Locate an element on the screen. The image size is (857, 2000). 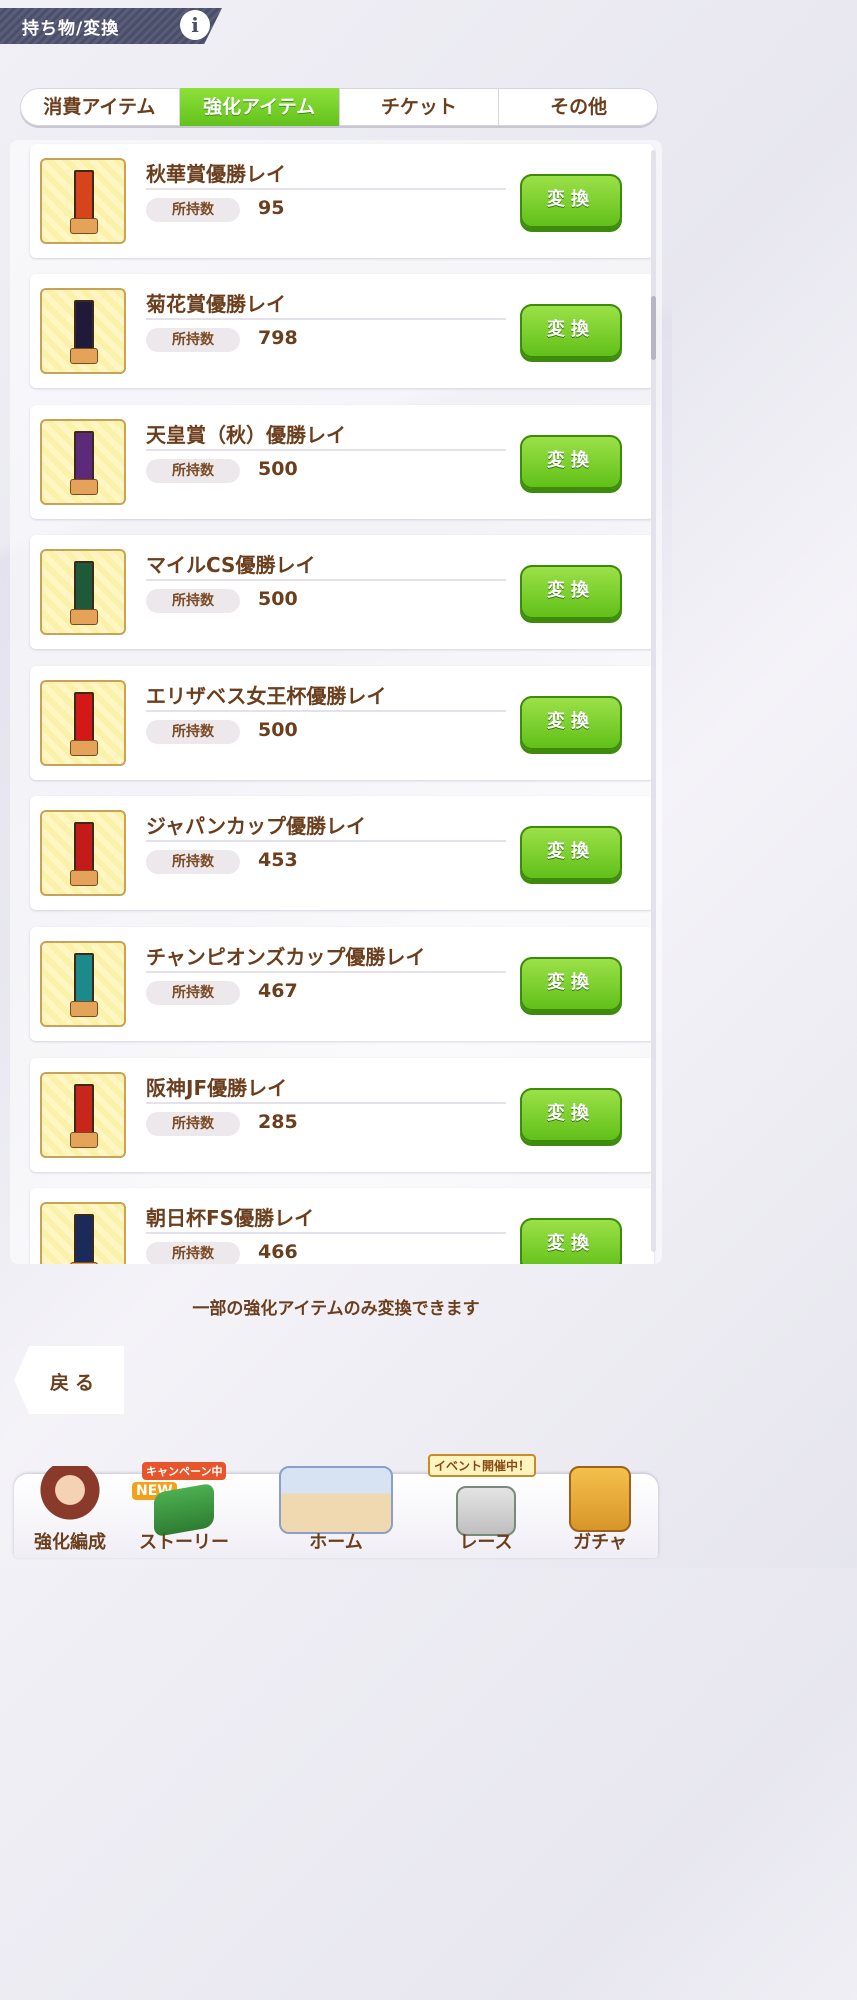
owned-count: 95 is located at coordinates (271, 208).